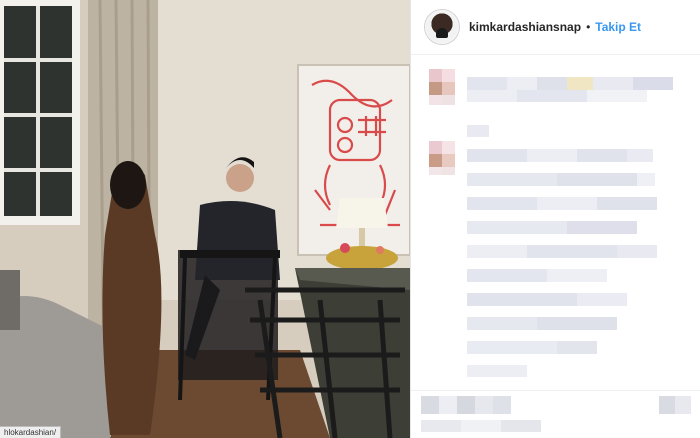 Image resolution: width=700 pixels, height=438 pixels. Describe the element at coordinates (31, 432) in the screenshot. I see `image-source-url: hlokardashian/` at that location.